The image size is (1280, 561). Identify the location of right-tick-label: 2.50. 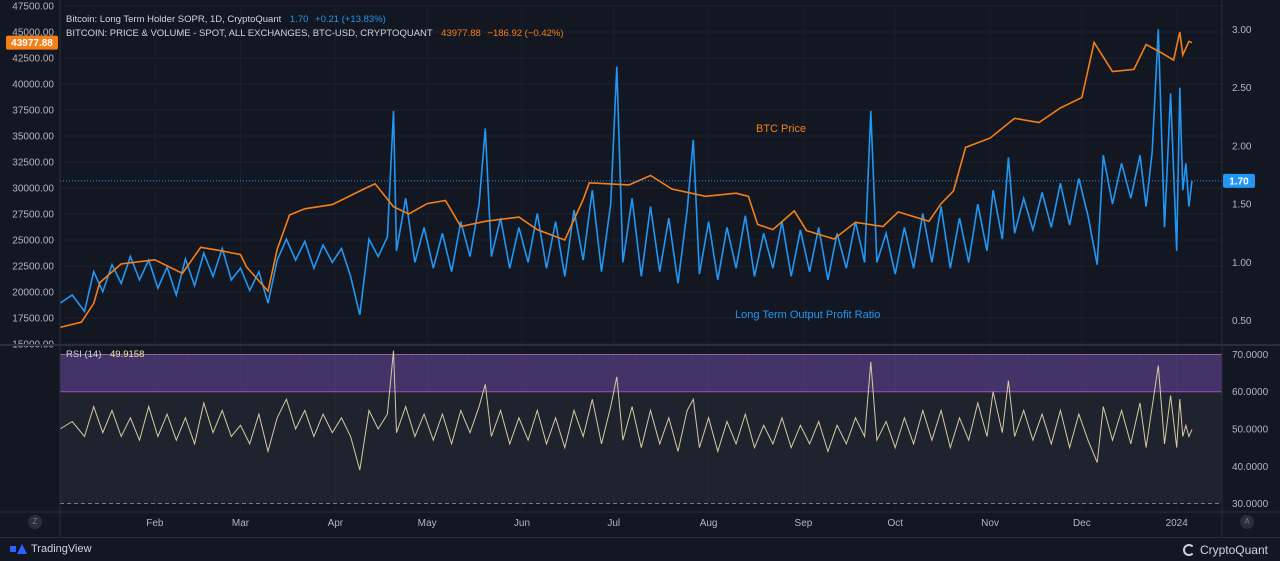
(1242, 88).